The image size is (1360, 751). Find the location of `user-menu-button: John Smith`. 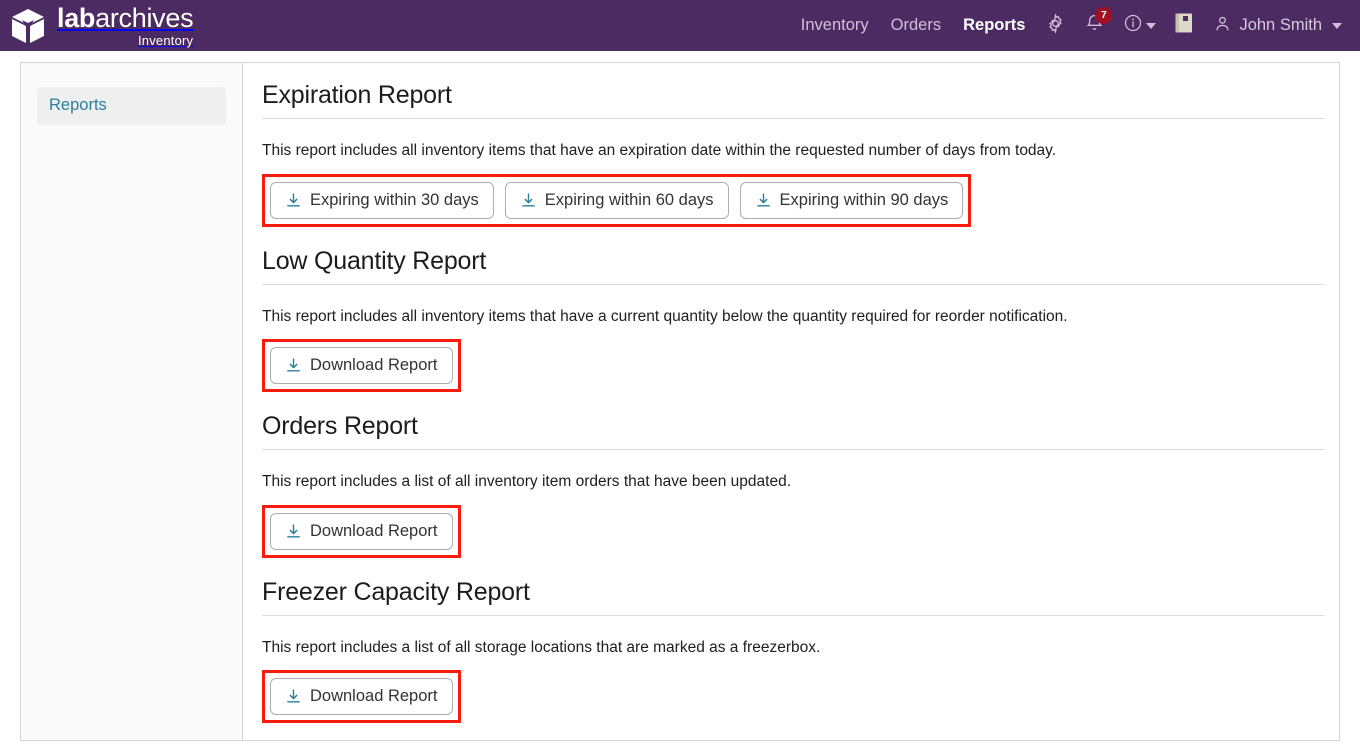

user-menu-button: John Smith is located at coordinates (1274, 26).